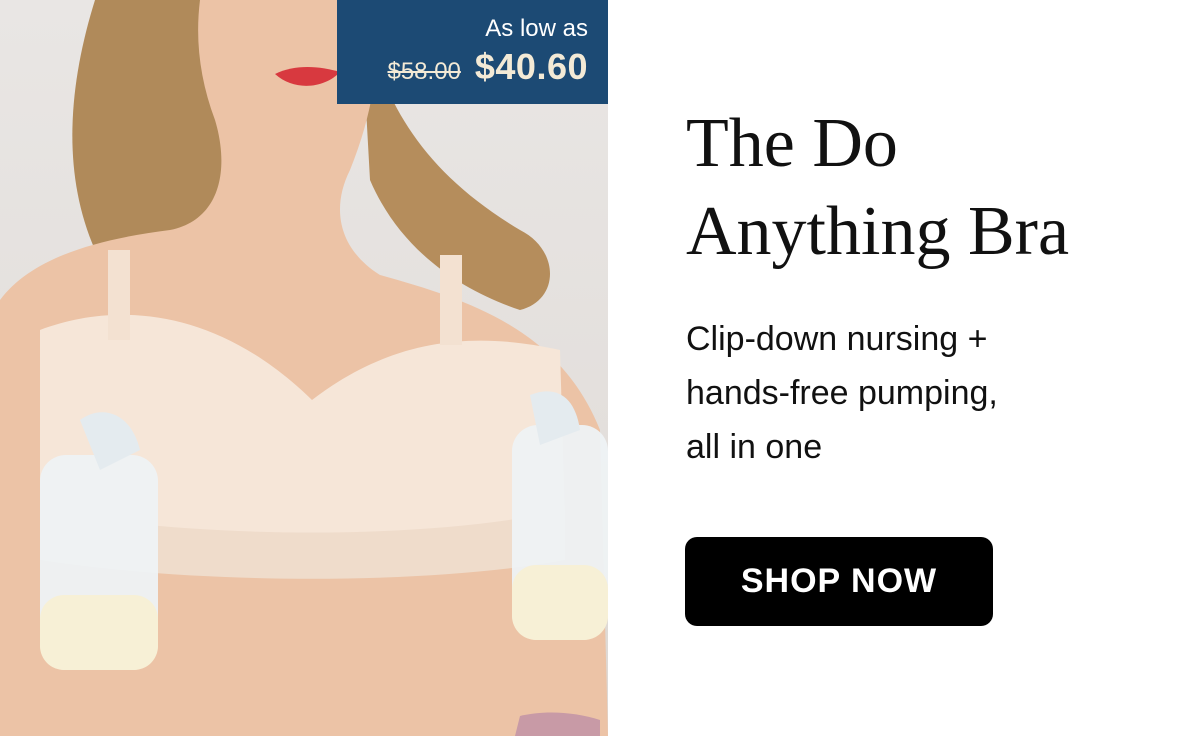 The width and height of the screenshot is (1200, 736). Describe the element at coordinates (536, 28) in the screenshot. I see `price-label: As low as` at that location.